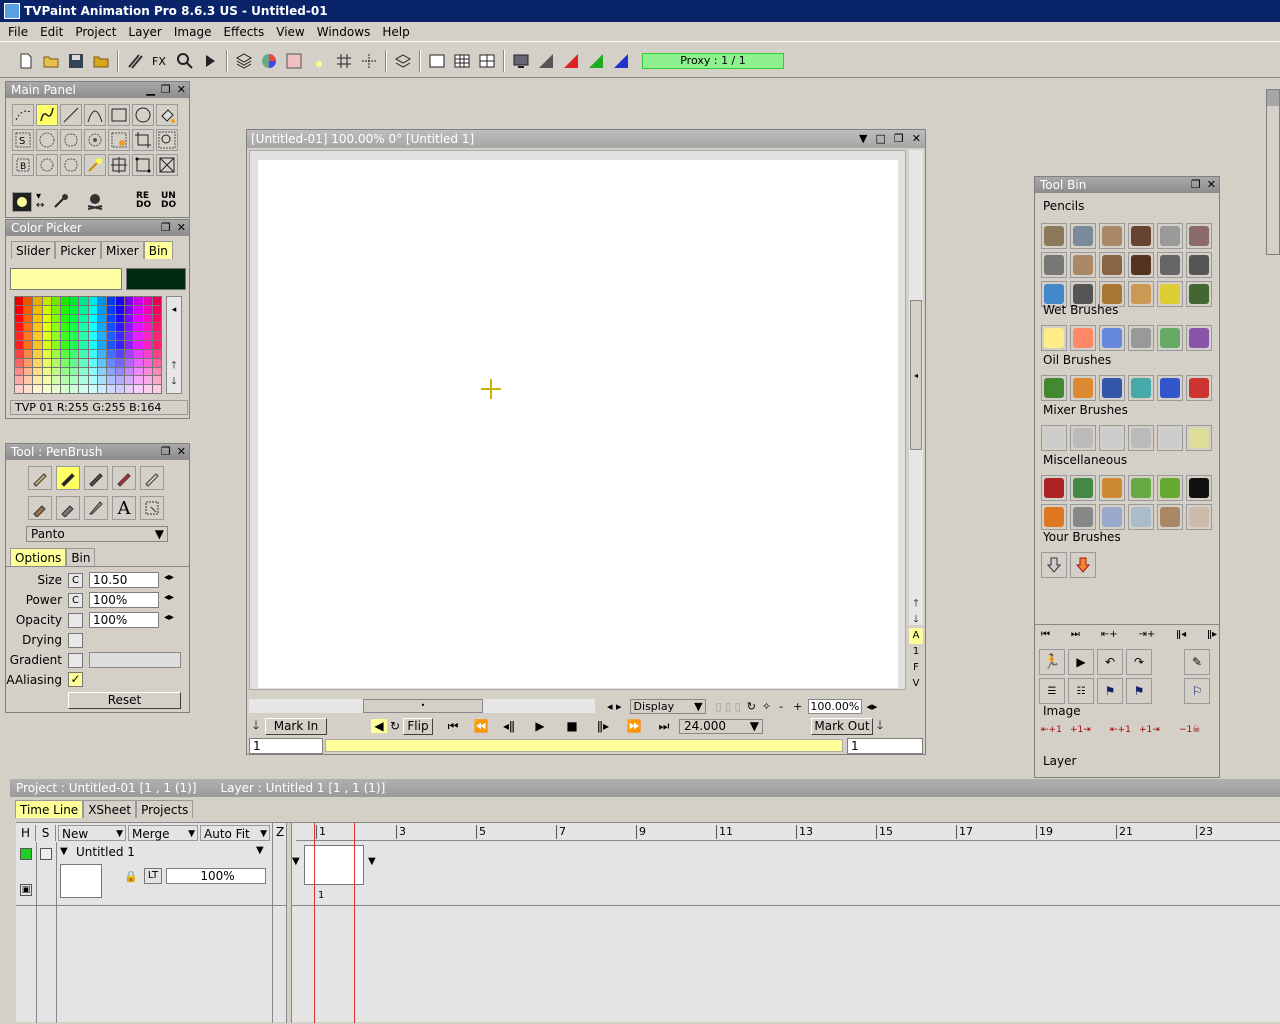  I want to click on new-layer-select: New ▼, so click(92, 833).